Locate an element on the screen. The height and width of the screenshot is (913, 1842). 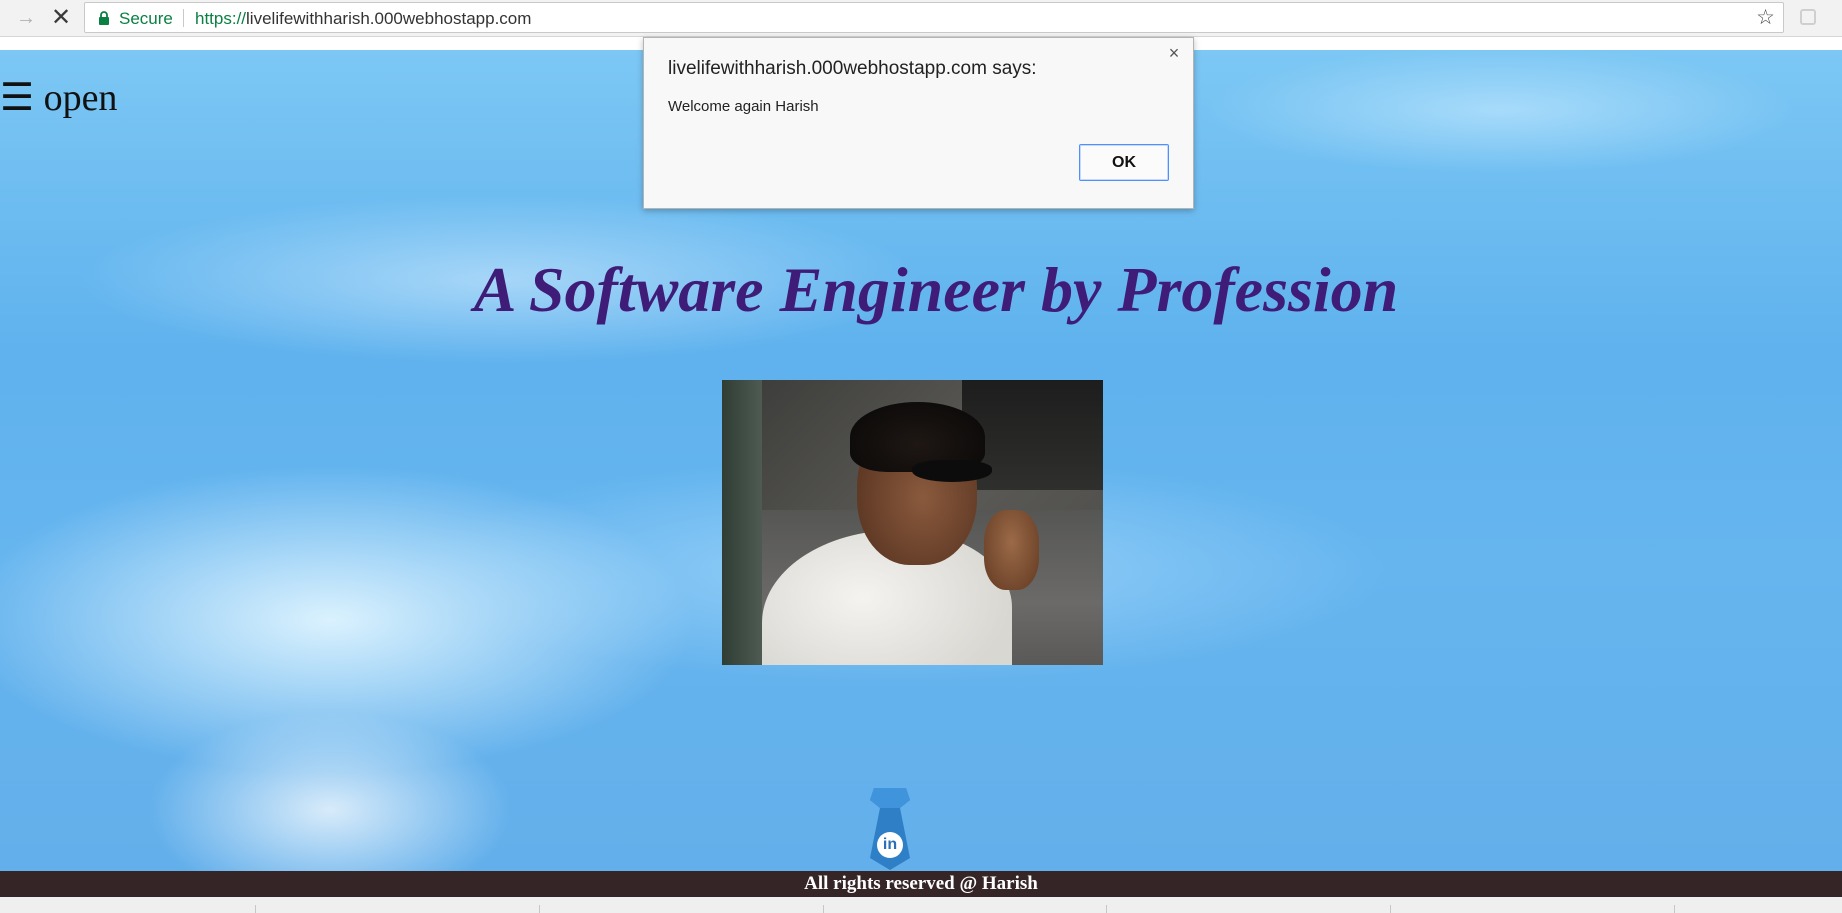
dialog-message: Welcome again Harish is located at coordinates (743, 106).